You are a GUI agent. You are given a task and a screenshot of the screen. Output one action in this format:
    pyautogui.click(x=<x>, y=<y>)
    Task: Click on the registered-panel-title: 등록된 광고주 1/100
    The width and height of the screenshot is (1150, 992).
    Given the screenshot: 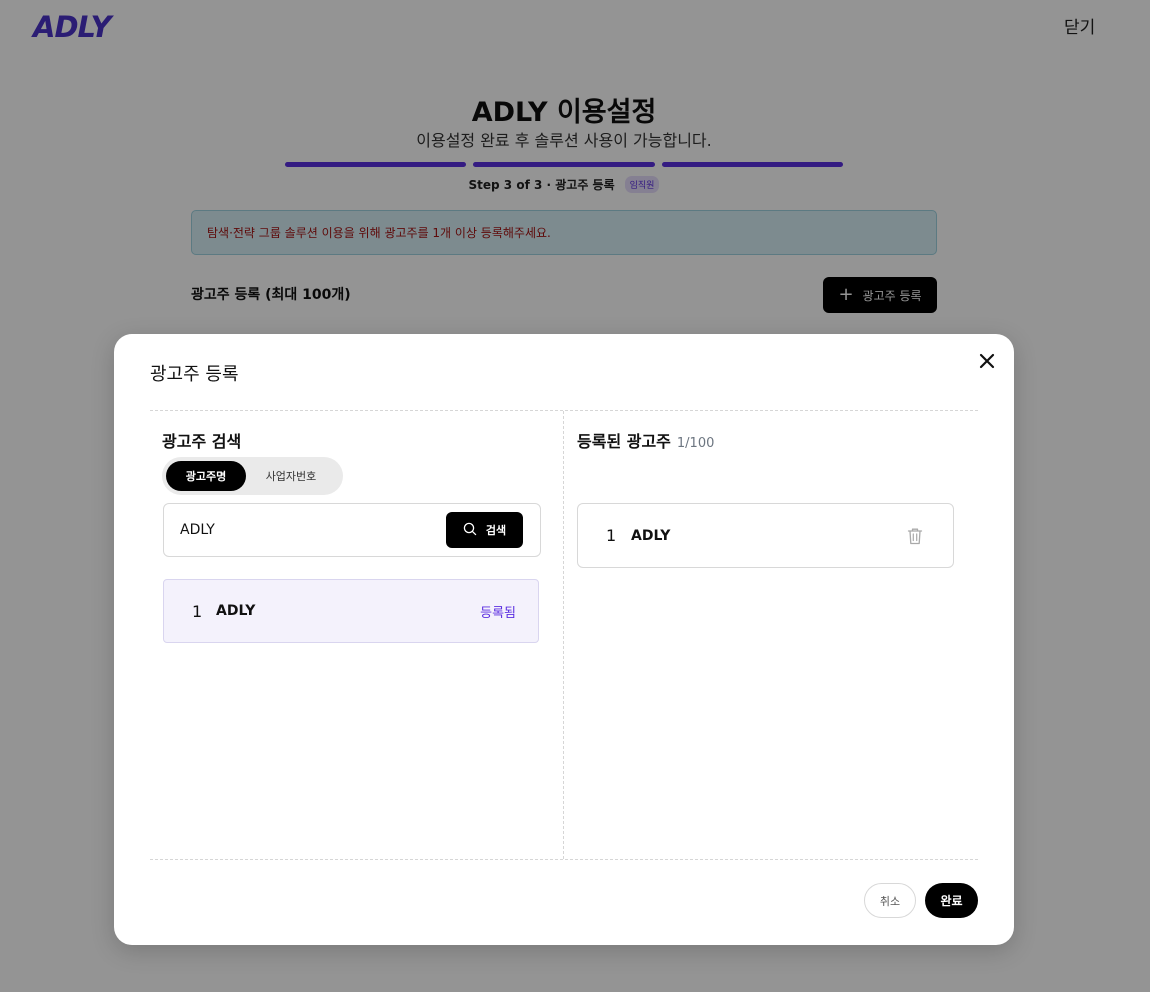 What is the action you would take?
    pyautogui.click(x=645, y=440)
    